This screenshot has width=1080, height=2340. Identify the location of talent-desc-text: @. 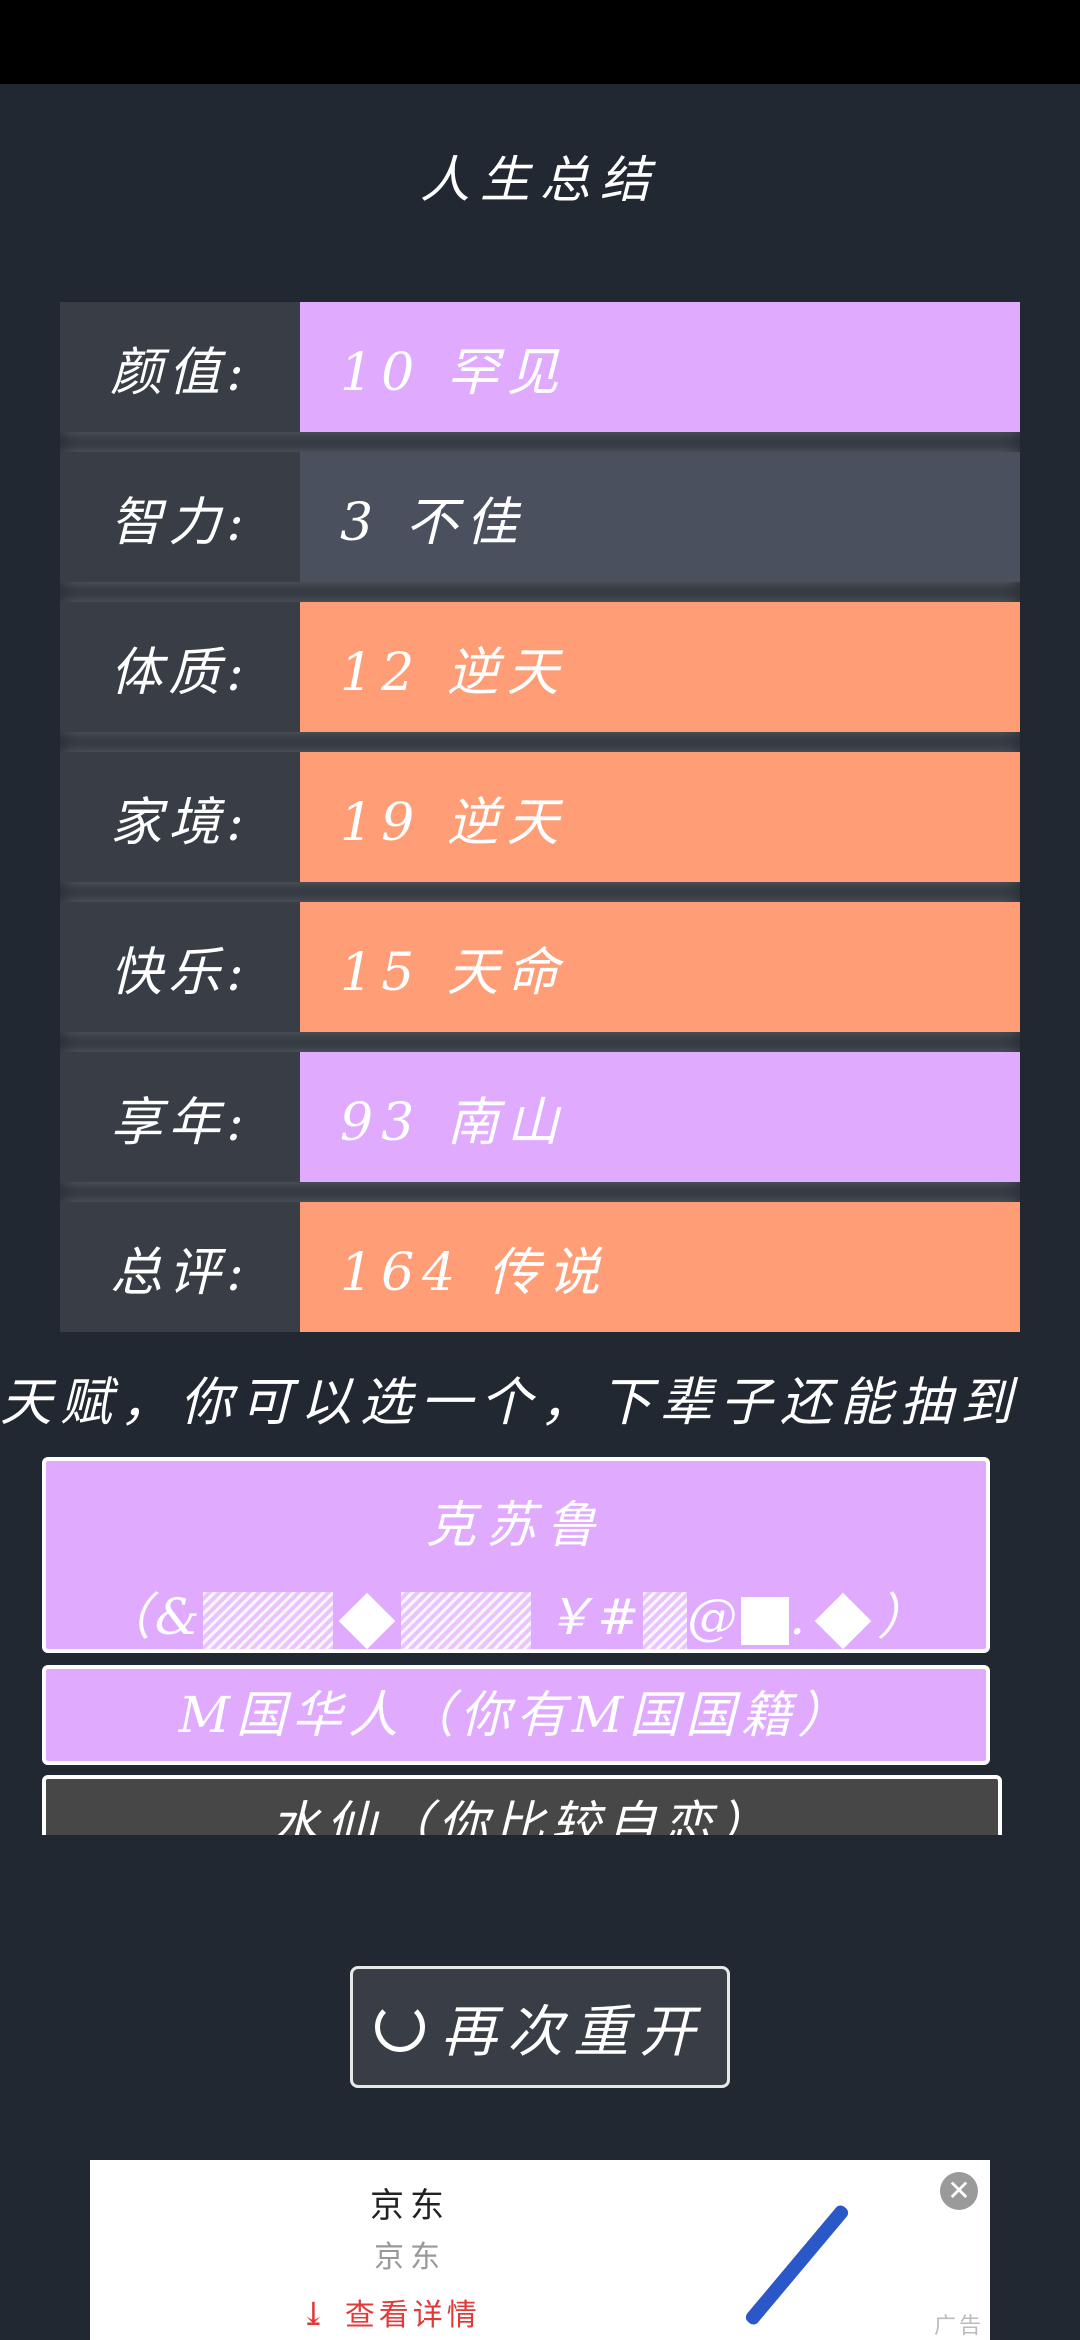
(714, 1617).